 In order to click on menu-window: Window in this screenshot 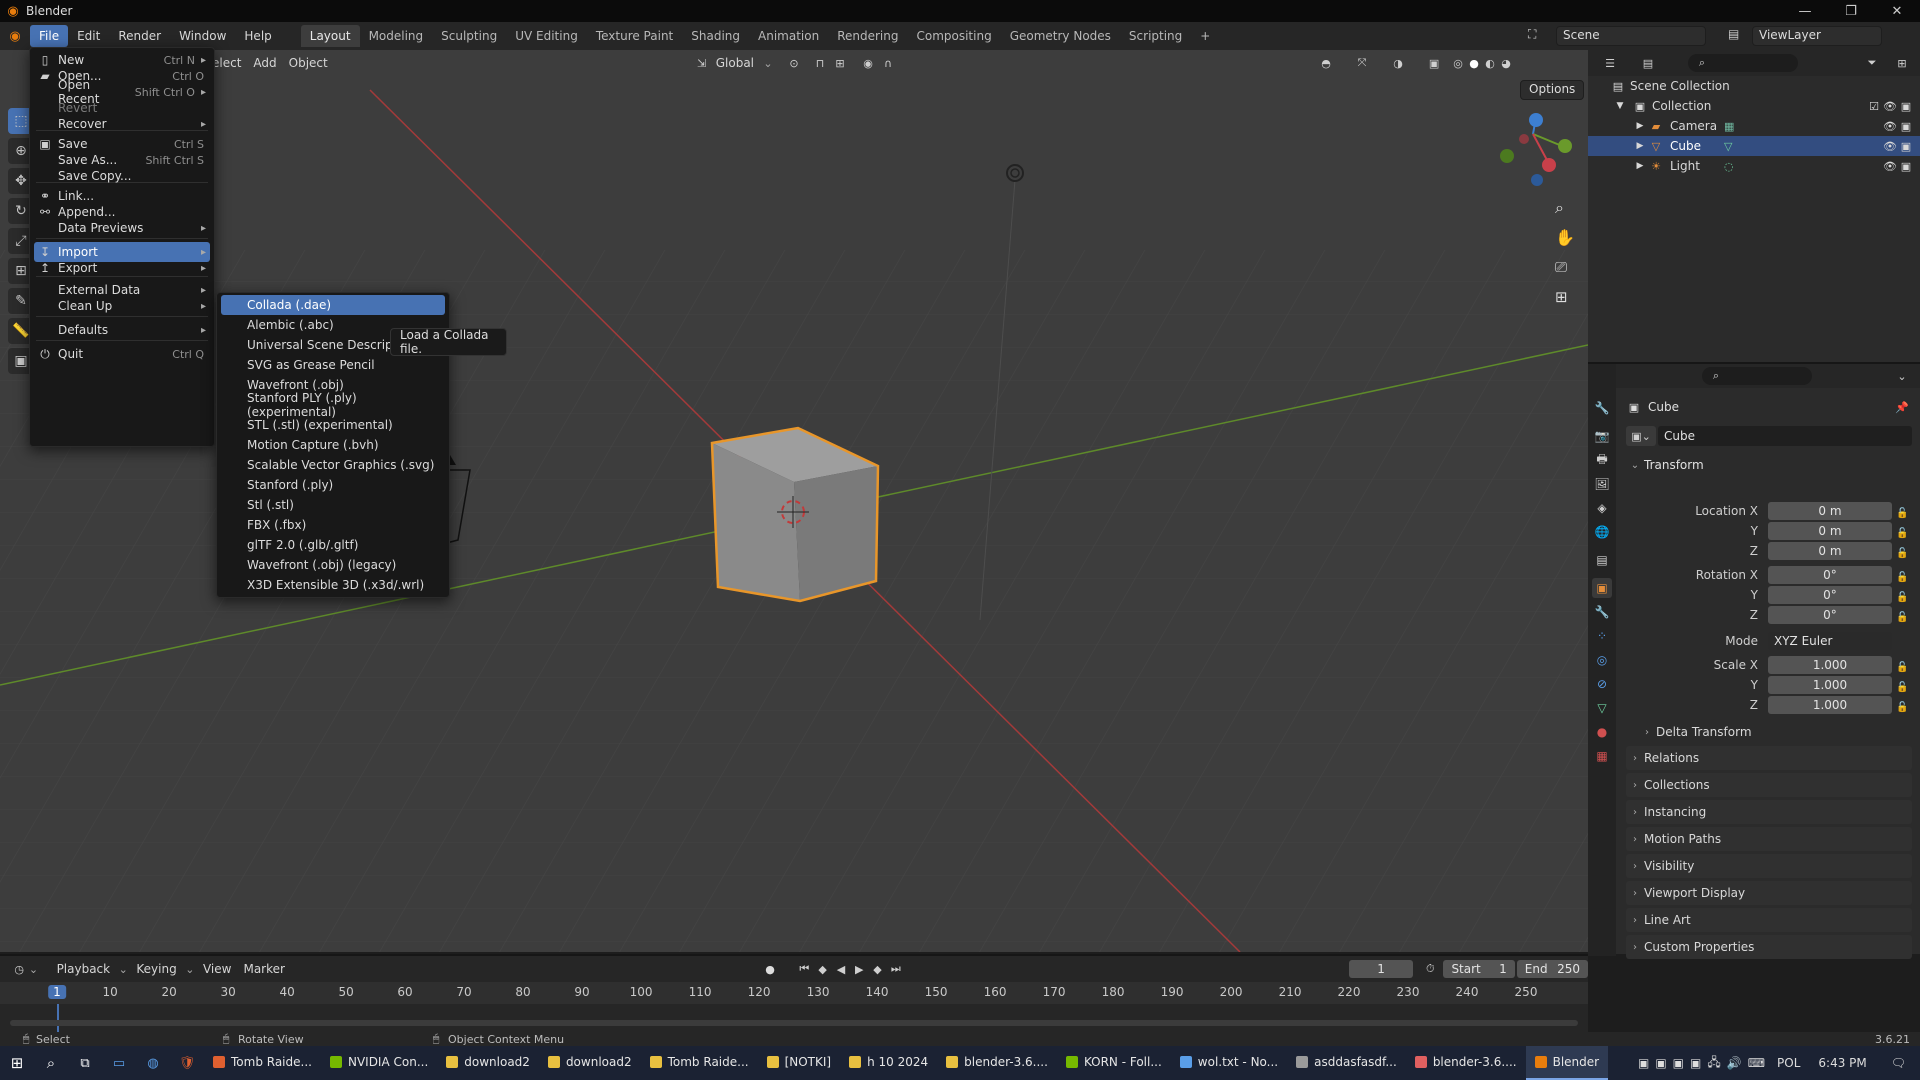, I will do `click(202, 36)`.